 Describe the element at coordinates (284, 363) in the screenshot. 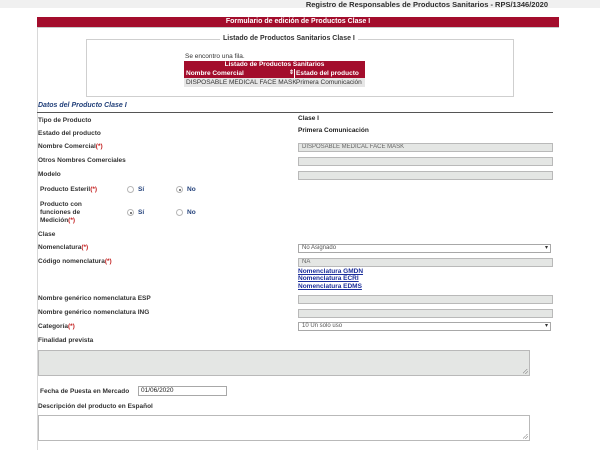

I see `finalidad-prevista-textarea` at that location.